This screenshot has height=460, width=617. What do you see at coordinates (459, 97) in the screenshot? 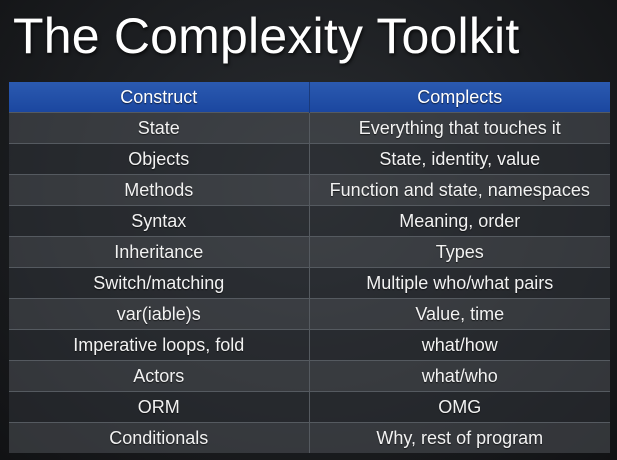
I see `column-header-complects: Complects` at bounding box center [459, 97].